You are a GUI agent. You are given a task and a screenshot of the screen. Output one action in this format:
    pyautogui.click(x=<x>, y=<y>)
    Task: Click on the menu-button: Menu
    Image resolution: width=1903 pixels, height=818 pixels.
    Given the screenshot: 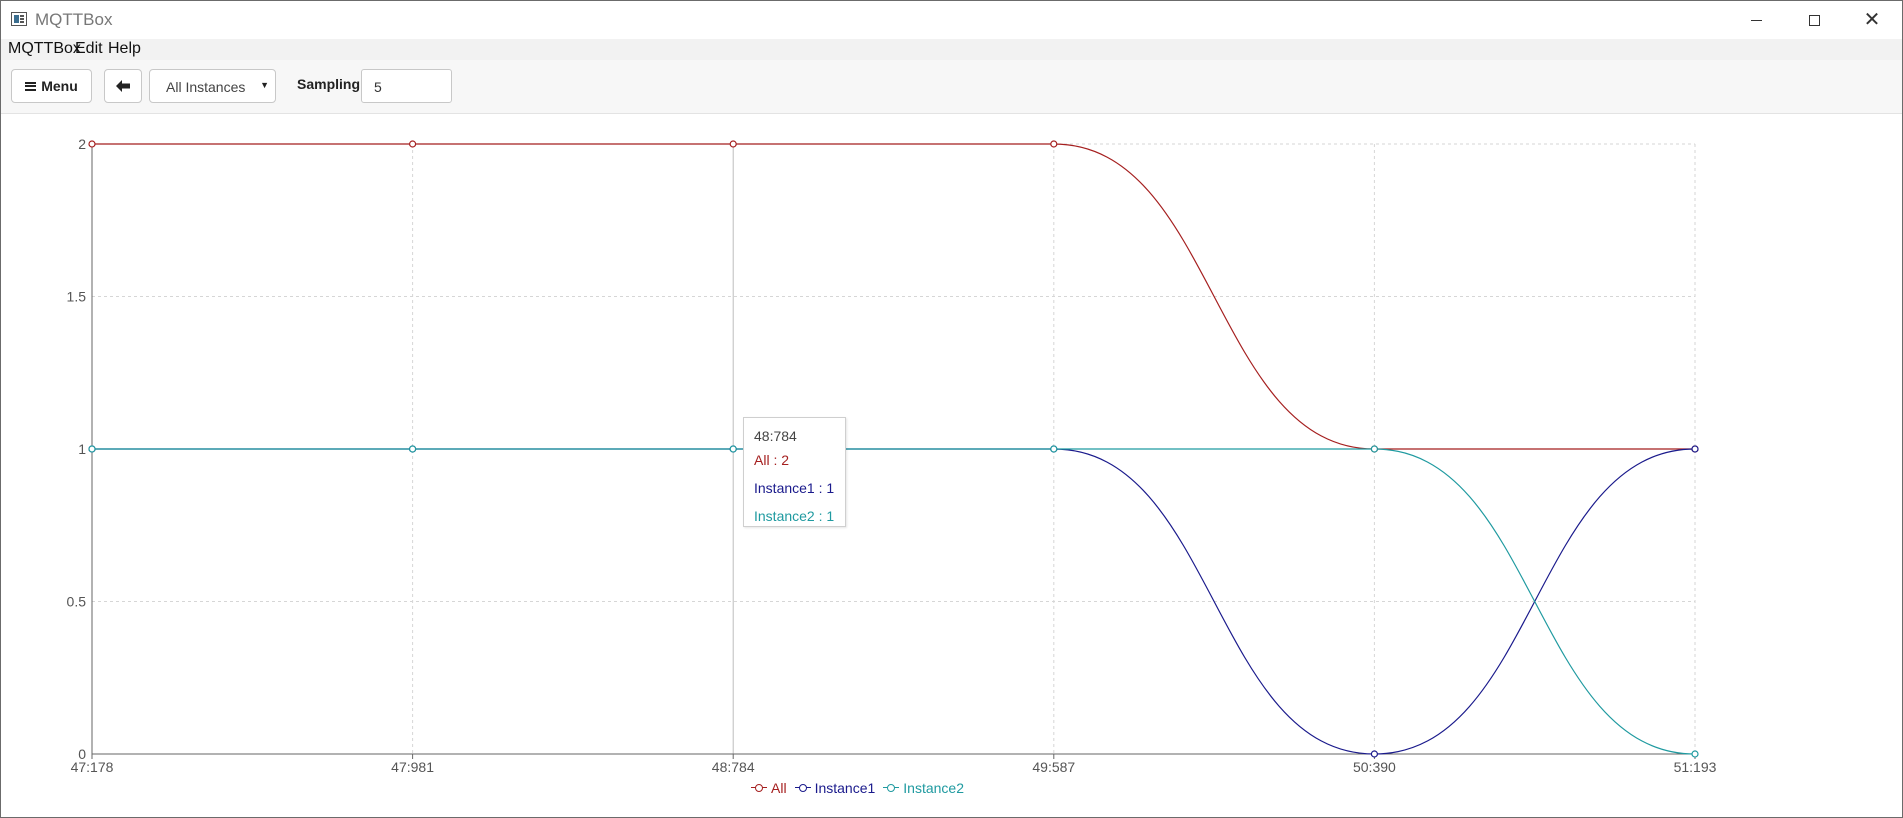 What is the action you would take?
    pyautogui.click(x=51, y=86)
    